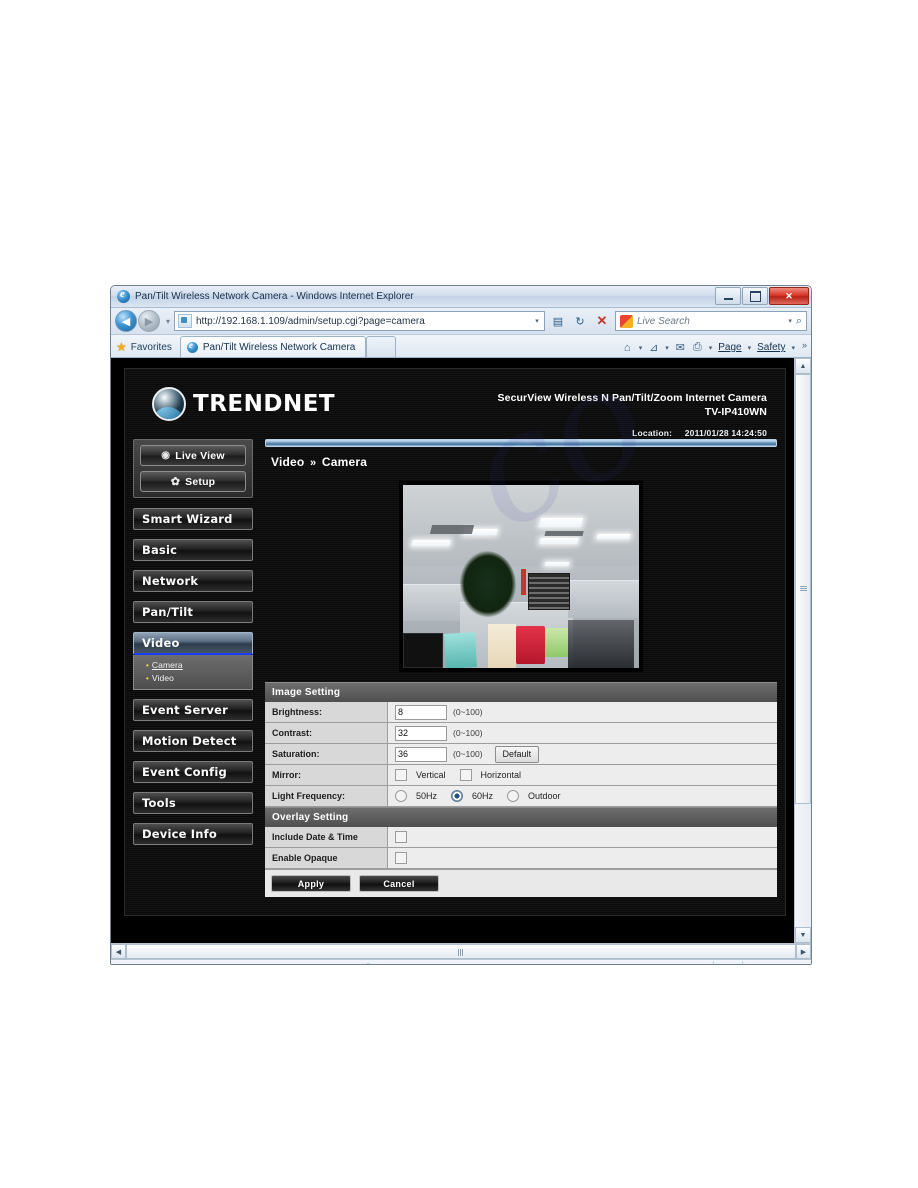 Image resolution: width=918 pixels, height=1188 pixels. What do you see at coordinates (401, 796) in the screenshot?
I see `light-50hz-radio` at bounding box center [401, 796].